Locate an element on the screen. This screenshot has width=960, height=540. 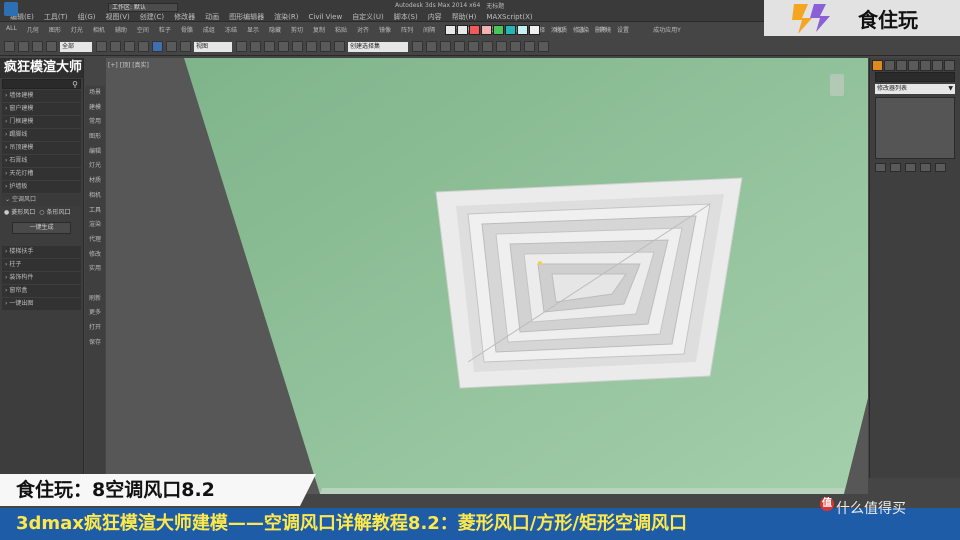
rect-select-icon is located at coordinates (129, 46).